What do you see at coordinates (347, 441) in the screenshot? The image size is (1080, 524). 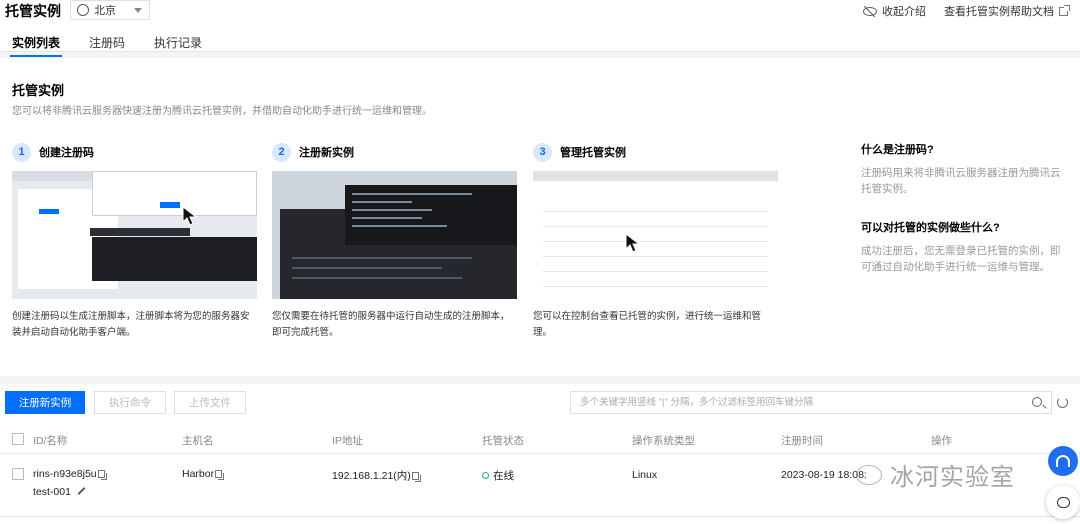 I see `column-header: IP地址` at bounding box center [347, 441].